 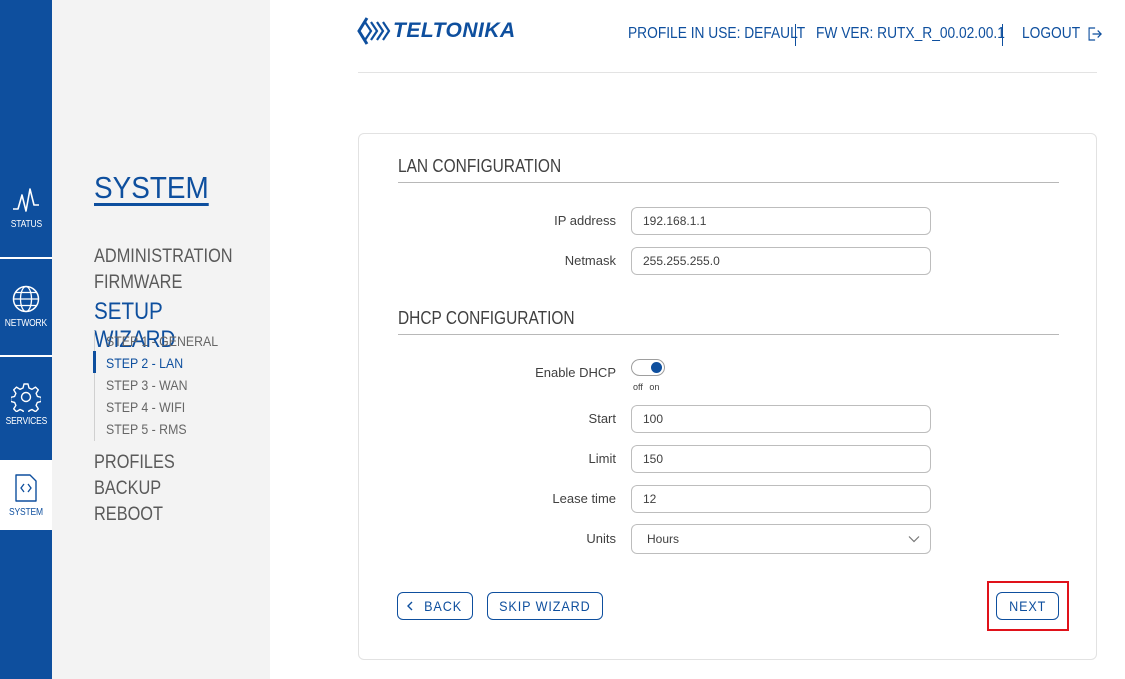 I want to click on nav-item-profiles: PROFILES, so click(x=134, y=463).